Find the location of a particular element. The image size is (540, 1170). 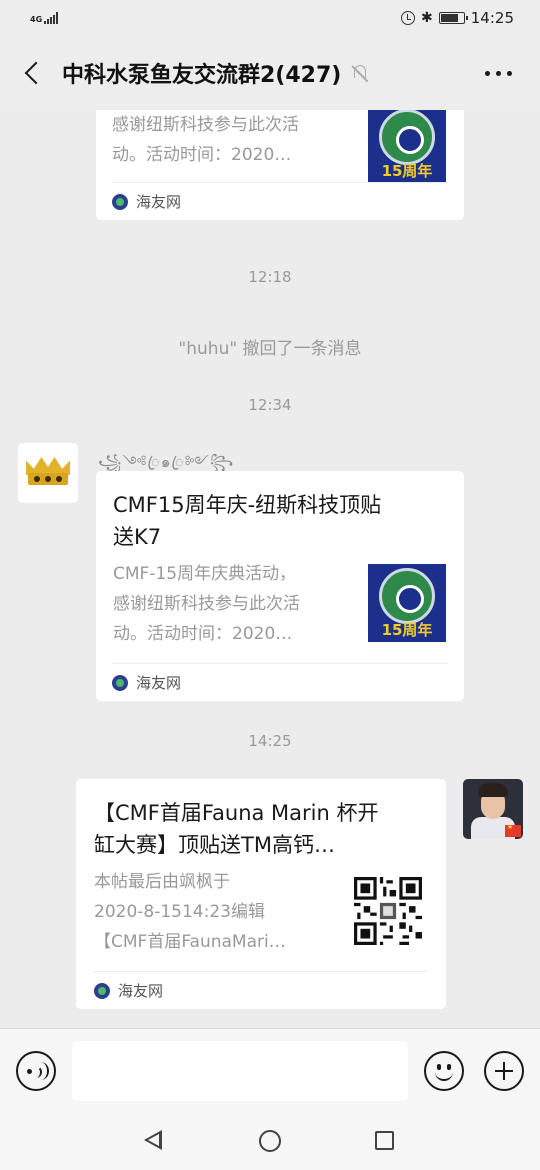

card-title-line: 送K7 is located at coordinates (137, 537).